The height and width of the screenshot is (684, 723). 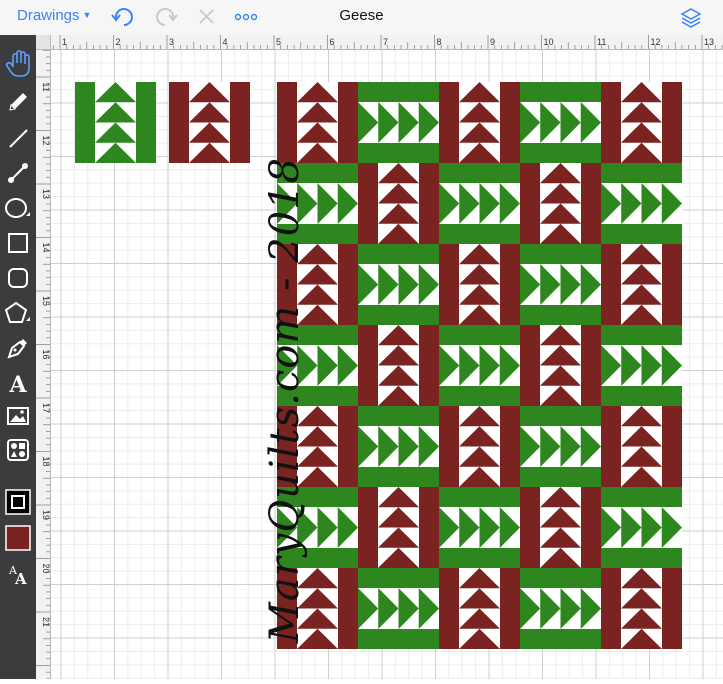 I want to click on ruler-number: 18, so click(x=45, y=461).